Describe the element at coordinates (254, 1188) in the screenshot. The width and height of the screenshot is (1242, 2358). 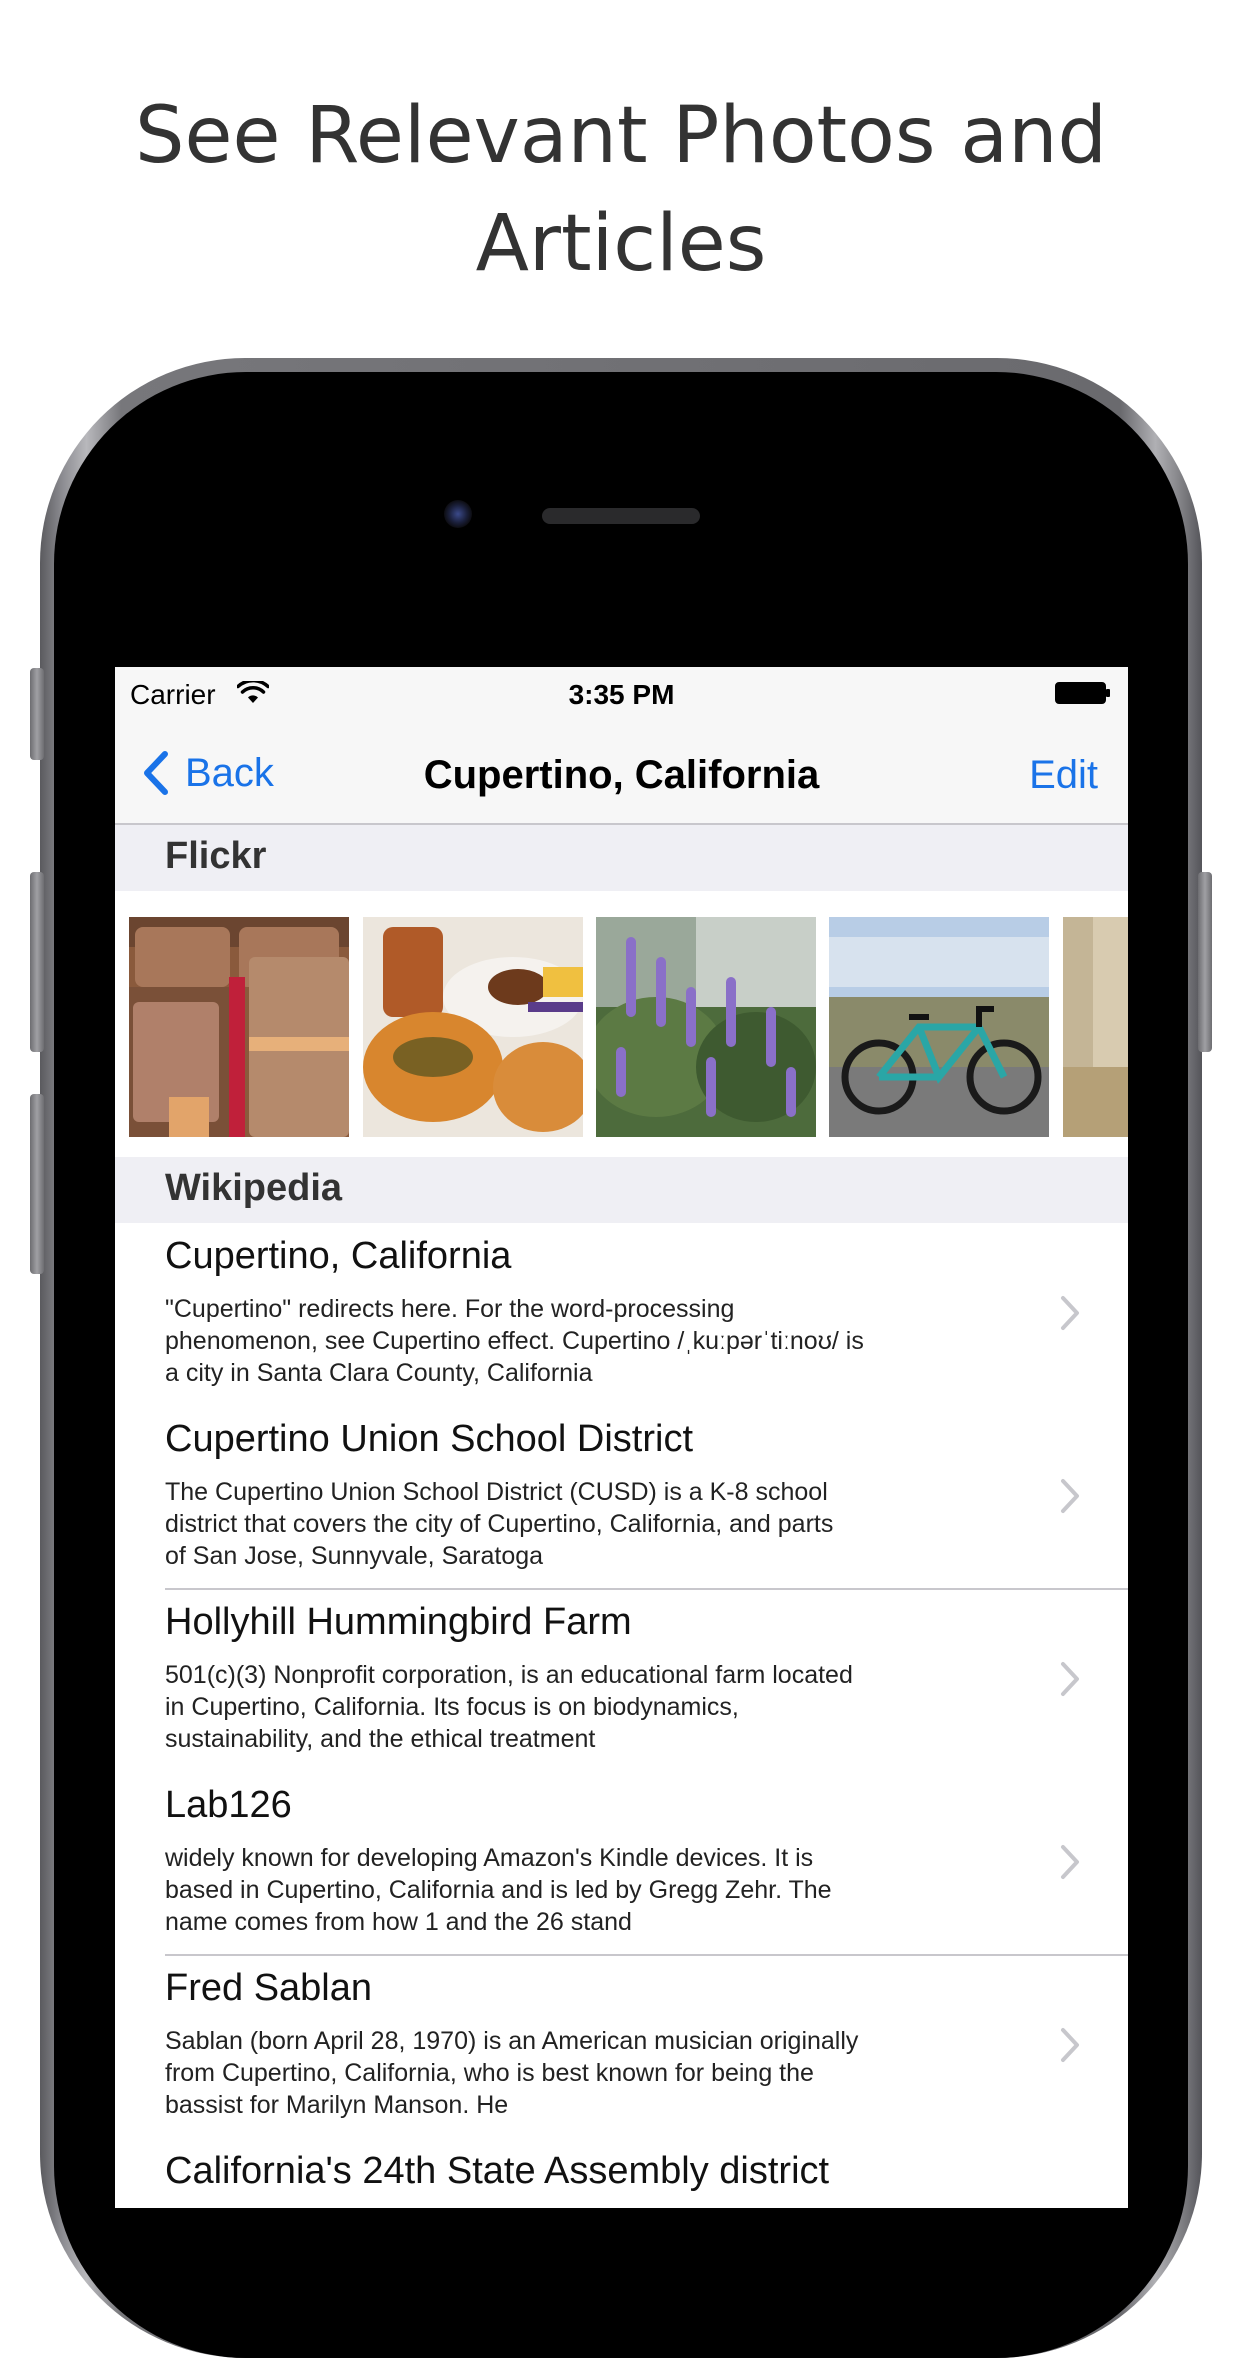
I see `section-title-wikipedia: Wikipedia` at that location.